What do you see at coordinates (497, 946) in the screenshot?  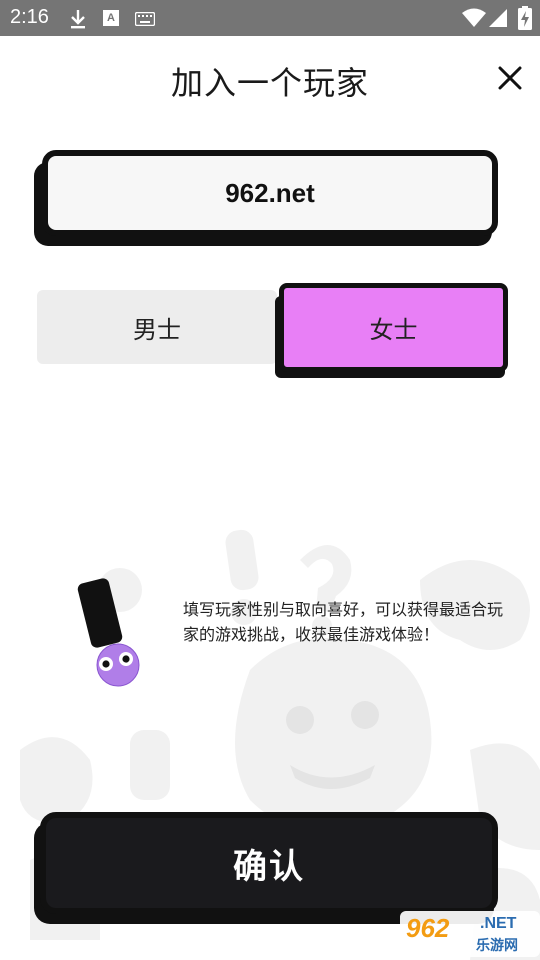 I see `watermark-subtitle: 乐游网` at bounding box center [497, 946].